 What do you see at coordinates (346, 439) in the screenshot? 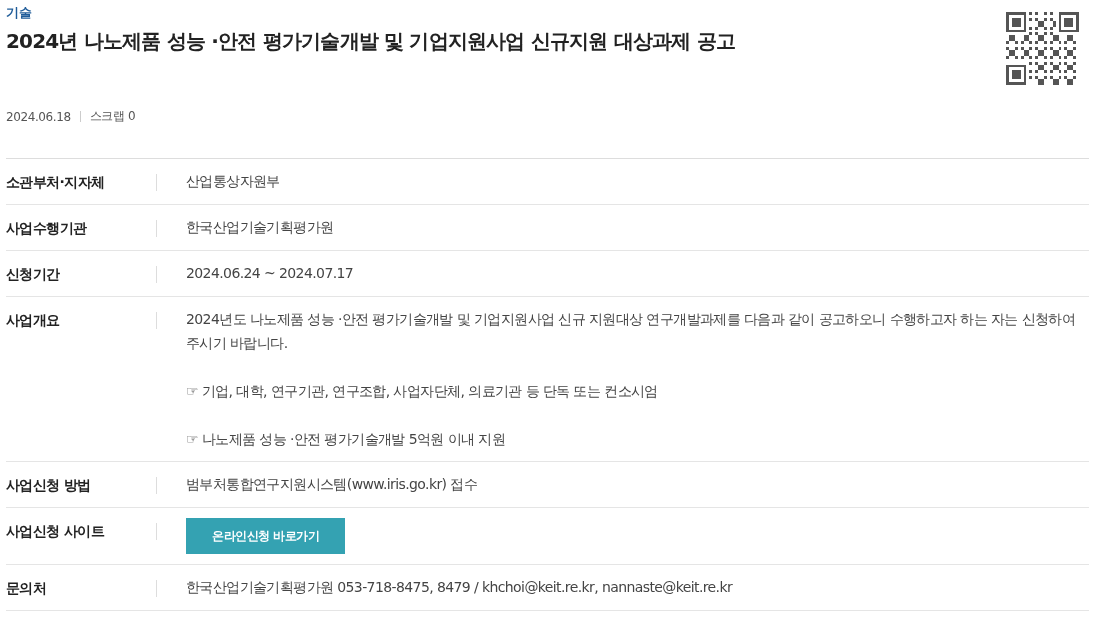
I see `field-paragraph: ☞ 나노제품 성능 ·안전 평가기술개발 5억원 이내 지원` at bounding box center [346, 439].